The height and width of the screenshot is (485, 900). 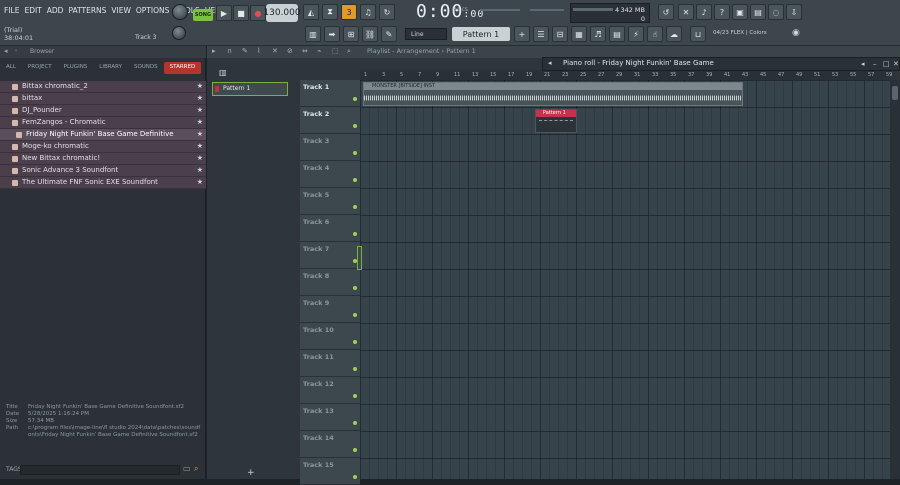 What do you see at coordinates (863, 64) in the screenshot?
I see `detach-icon: ◂` at bounding box center [863, 64].